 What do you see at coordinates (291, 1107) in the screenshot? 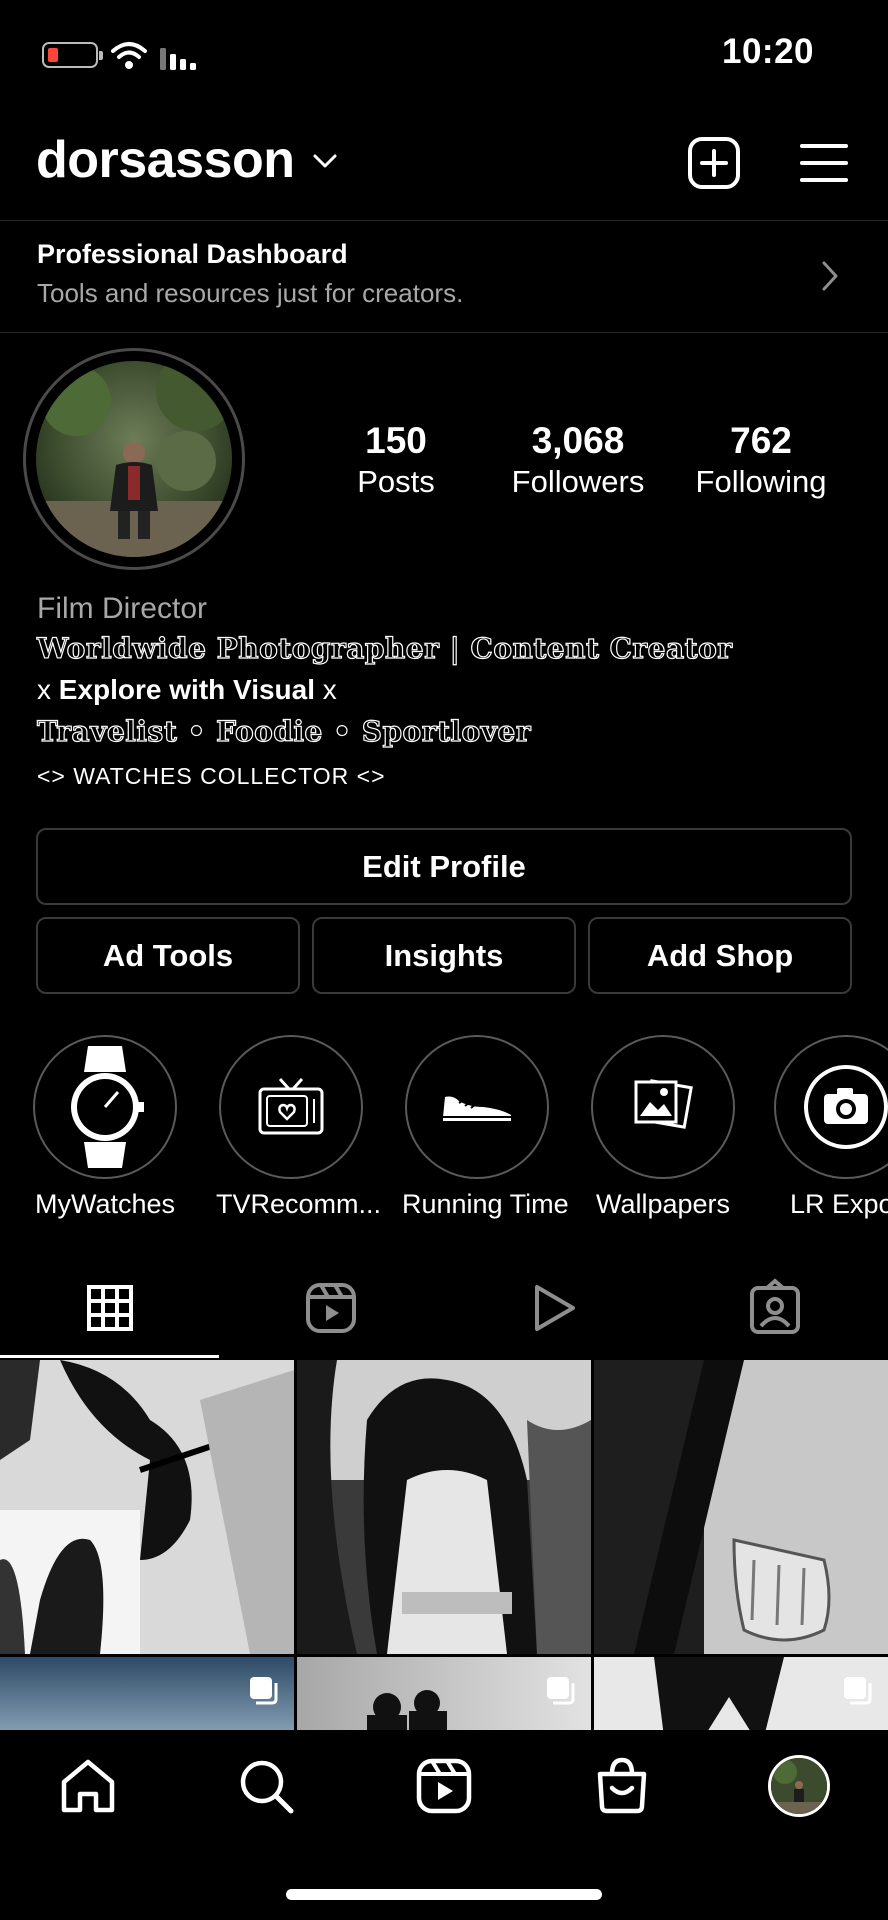
I see `tv-heart-icon` at bounding box center [291, 1107].